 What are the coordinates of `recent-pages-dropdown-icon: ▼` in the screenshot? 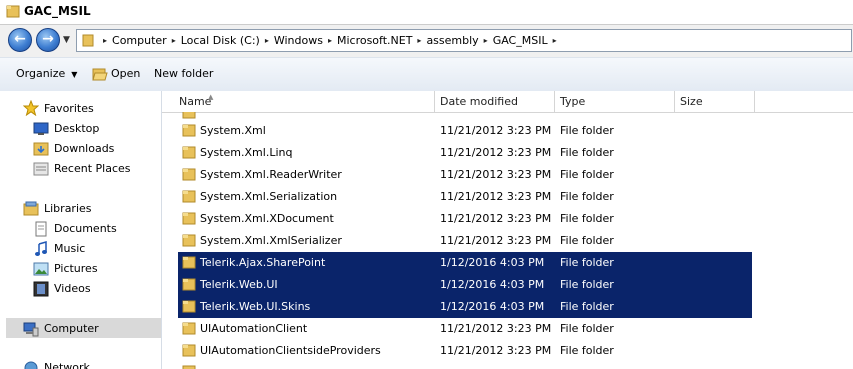 It's located at (66, 40).